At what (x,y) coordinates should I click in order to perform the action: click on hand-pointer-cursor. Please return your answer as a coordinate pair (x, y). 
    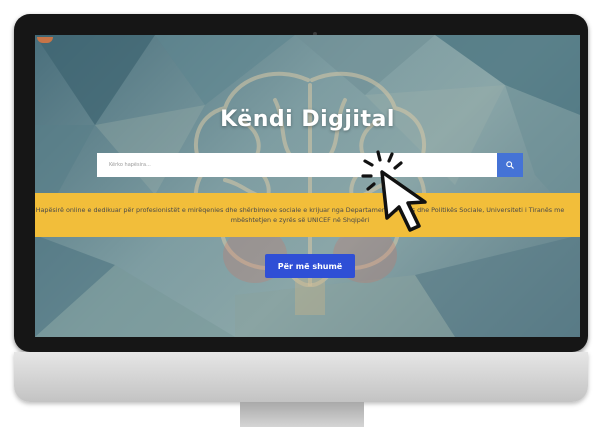
    Looking at the image, I should click on (406, 194).